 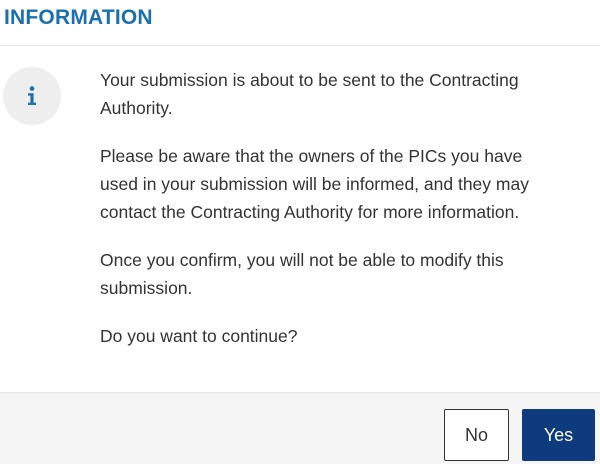 What do you see at coordinates (78, 17) in the screenshot?
I see `dialog-title: INFORMATION` at bounding box center [78, 17].